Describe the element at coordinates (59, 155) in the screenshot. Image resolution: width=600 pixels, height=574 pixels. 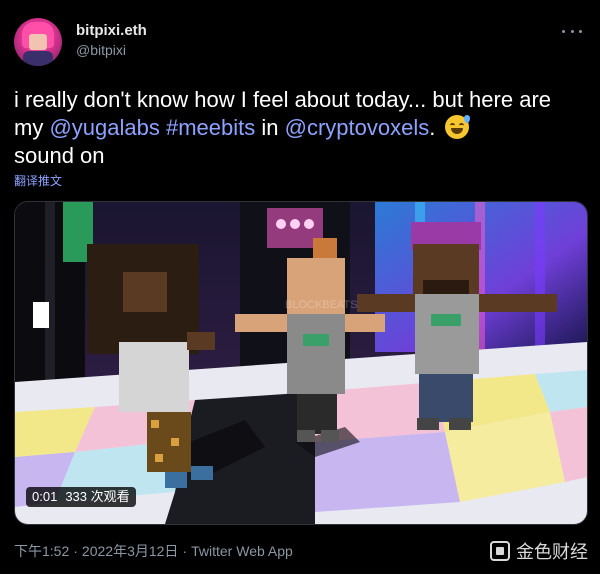
I see `tweet-text-part: sound on` at that location.